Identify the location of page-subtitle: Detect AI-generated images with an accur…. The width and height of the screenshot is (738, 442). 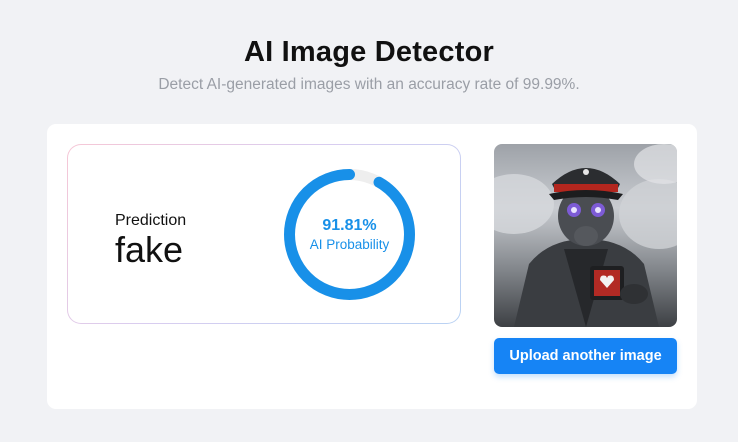
(369, 84).